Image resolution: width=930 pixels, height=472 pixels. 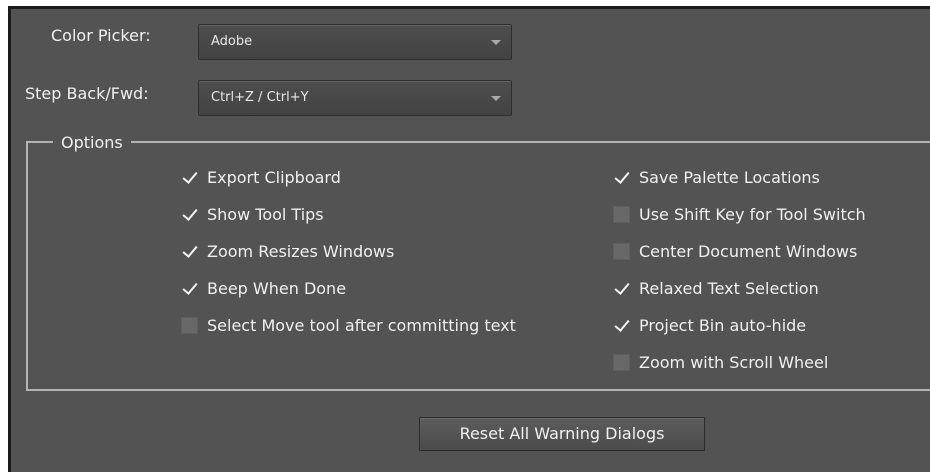 I want to click on select-move-tool-option: Select Move tool after committing text, so click(x=348, y=325).